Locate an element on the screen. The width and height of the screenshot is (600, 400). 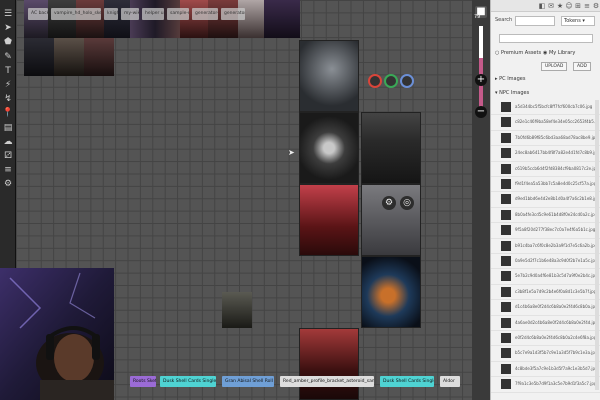
file-row: b91c4ba7c6f0c8e2b3a9f1d7e5c6a2b.jpg is located at coordinates (545, 246).